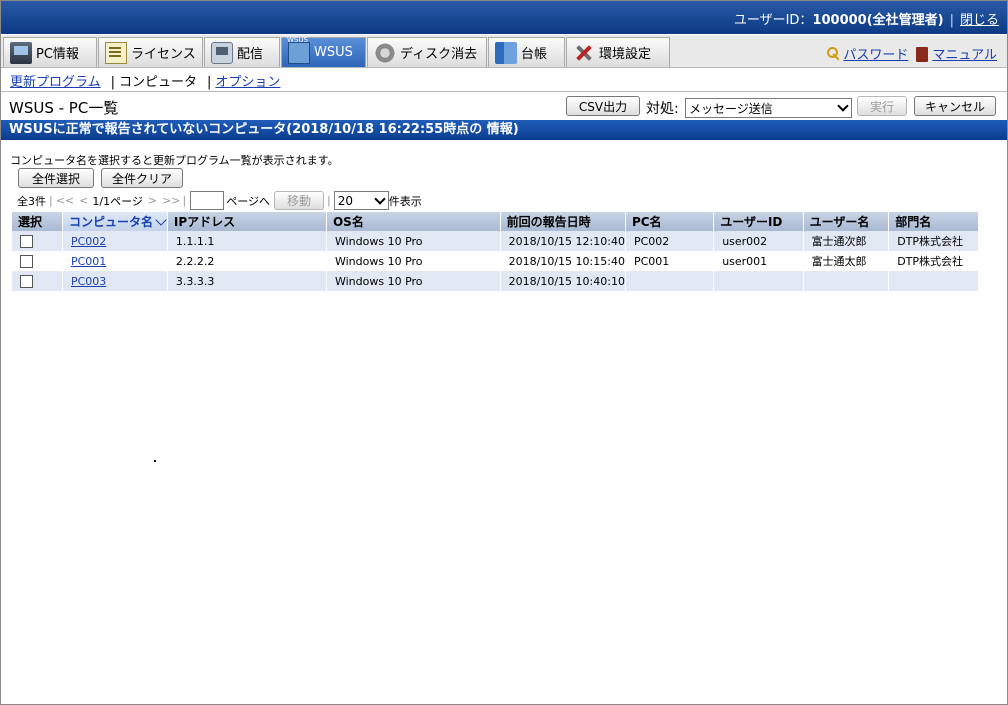 The height and width of the screenshot is (705, 1008). I want to click on clear-all-button: 全件クリア, so click(142, 178).